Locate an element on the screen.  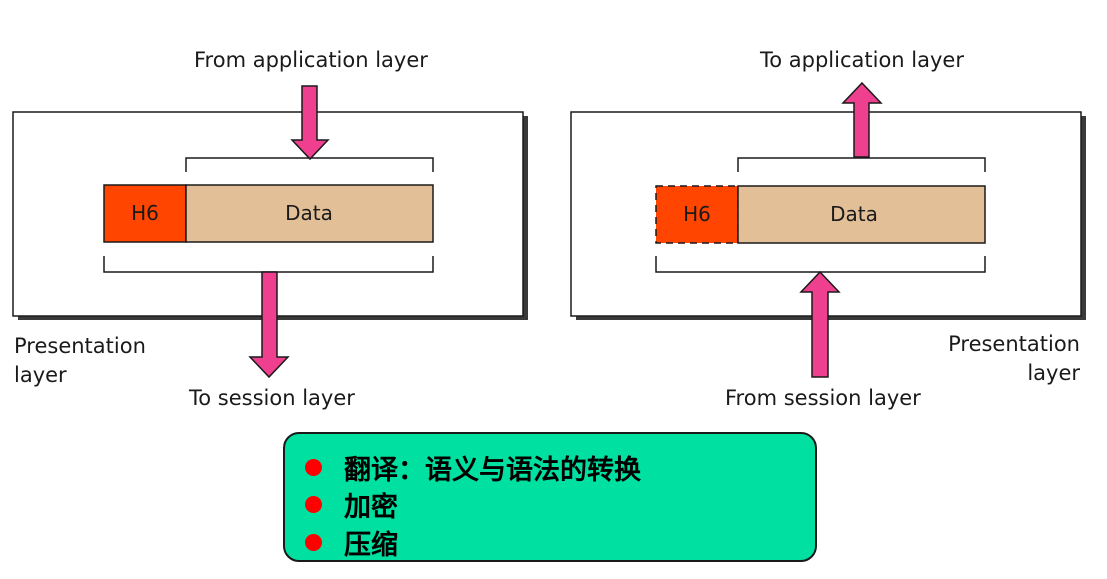
sender-header-label: H6 is located at coordinates (145, 213).